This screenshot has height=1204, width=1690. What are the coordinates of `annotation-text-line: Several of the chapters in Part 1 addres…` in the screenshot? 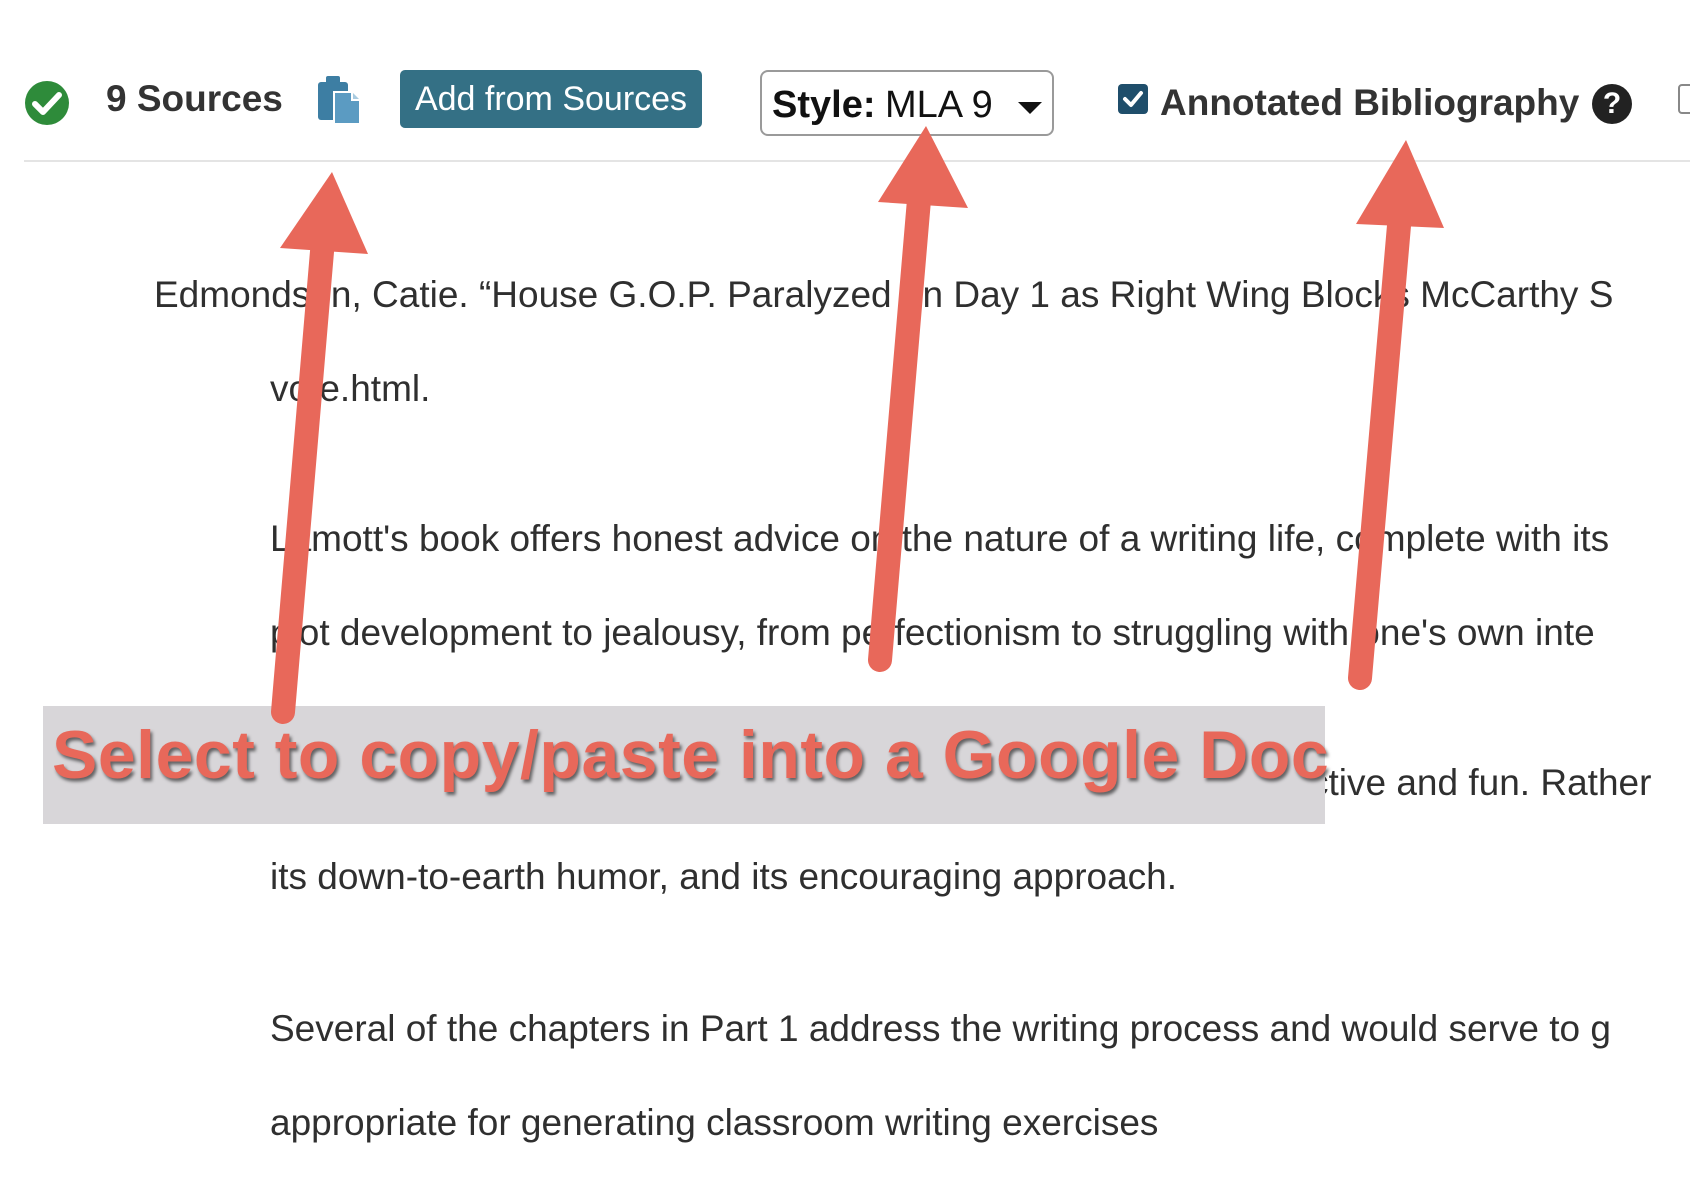 It's located at (940, 1028).